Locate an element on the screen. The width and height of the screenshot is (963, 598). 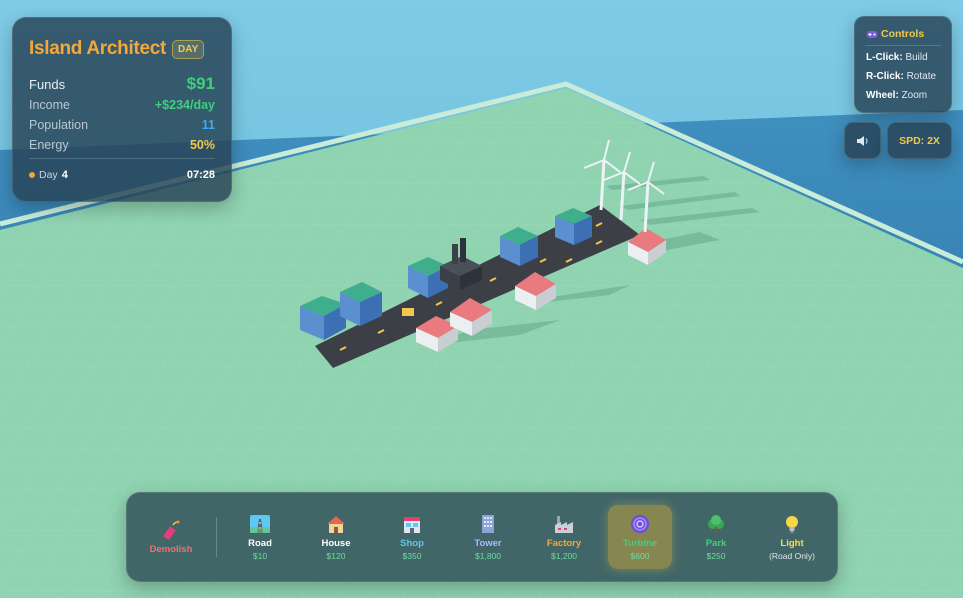
control-hint-rotate: R-Click: Rotate is located at coordinates (901, 76).